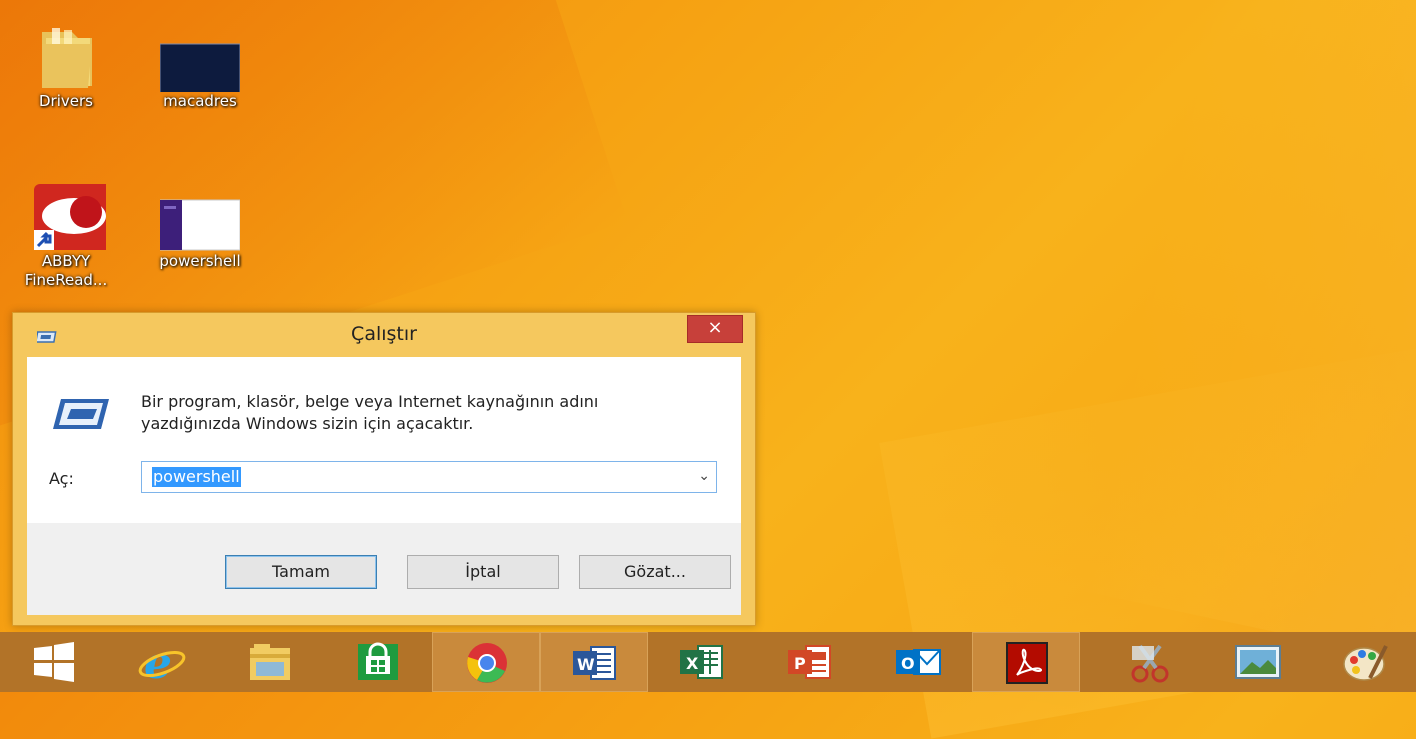 The height and width of the screenshot is (739, 1416). I want to click on abbyy-finereader-icon, so click(70, 217).